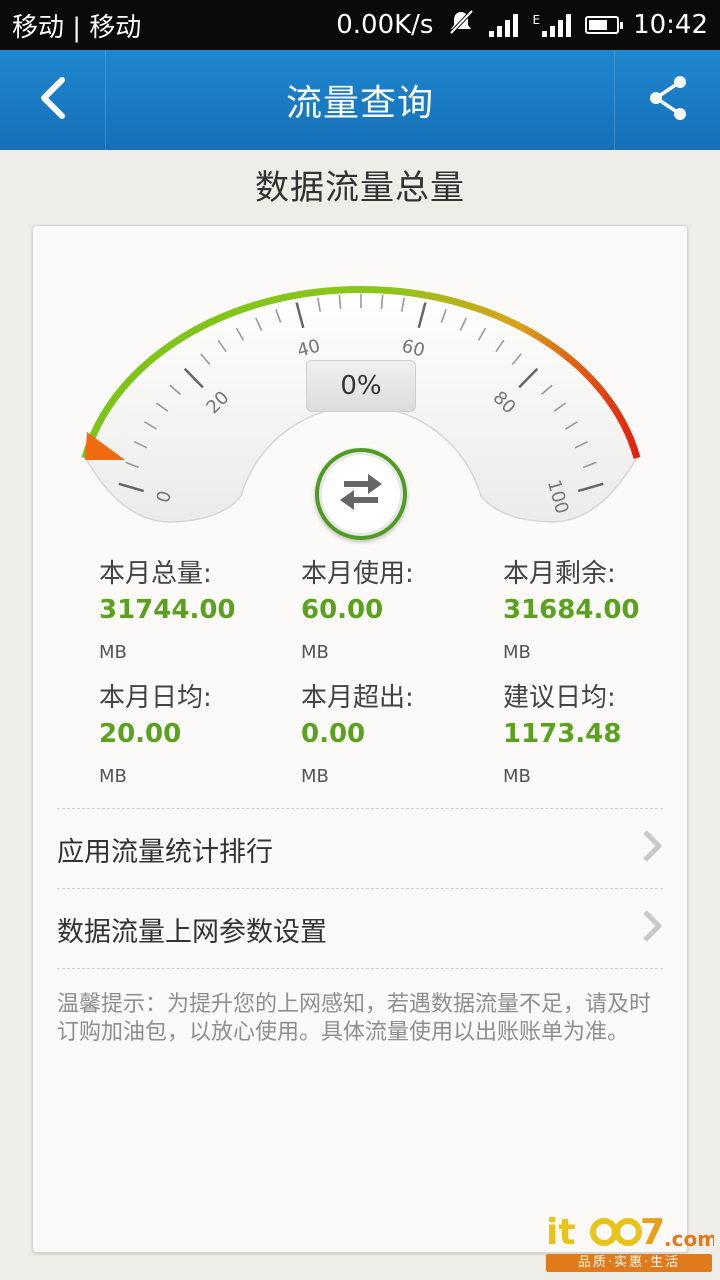 Image resolution: width=720 pixels, height=1280 pixels. I want to click on stat-monthly-remaining: 本月剩余: 31684.00 MB, so click(581, 611).